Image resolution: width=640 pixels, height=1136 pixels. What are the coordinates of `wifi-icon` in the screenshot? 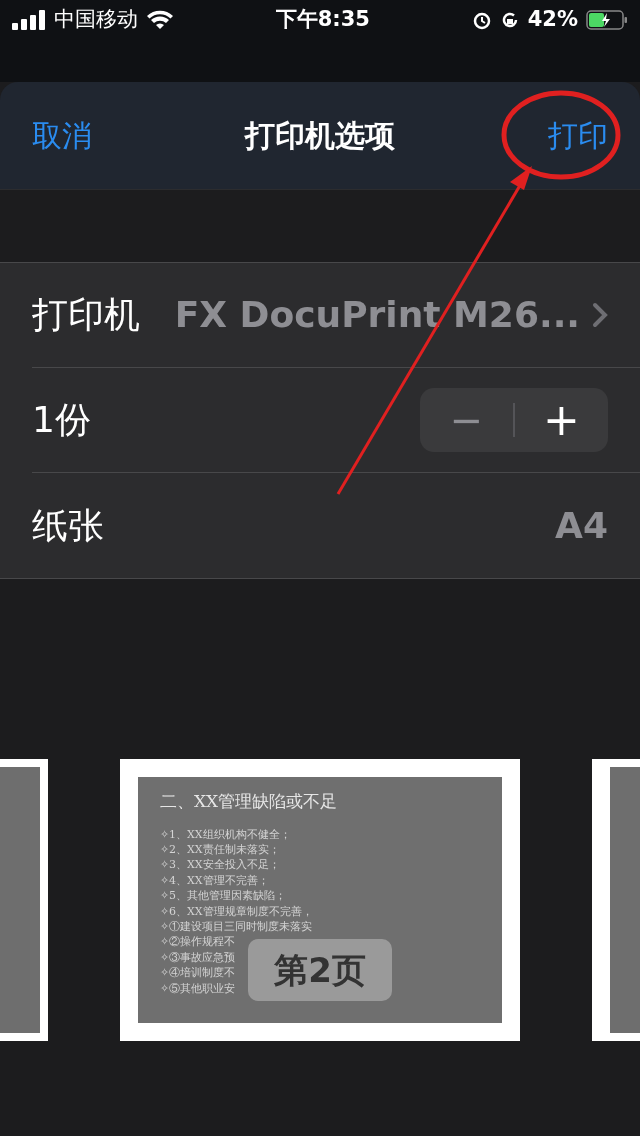 It's located at (160, 20).